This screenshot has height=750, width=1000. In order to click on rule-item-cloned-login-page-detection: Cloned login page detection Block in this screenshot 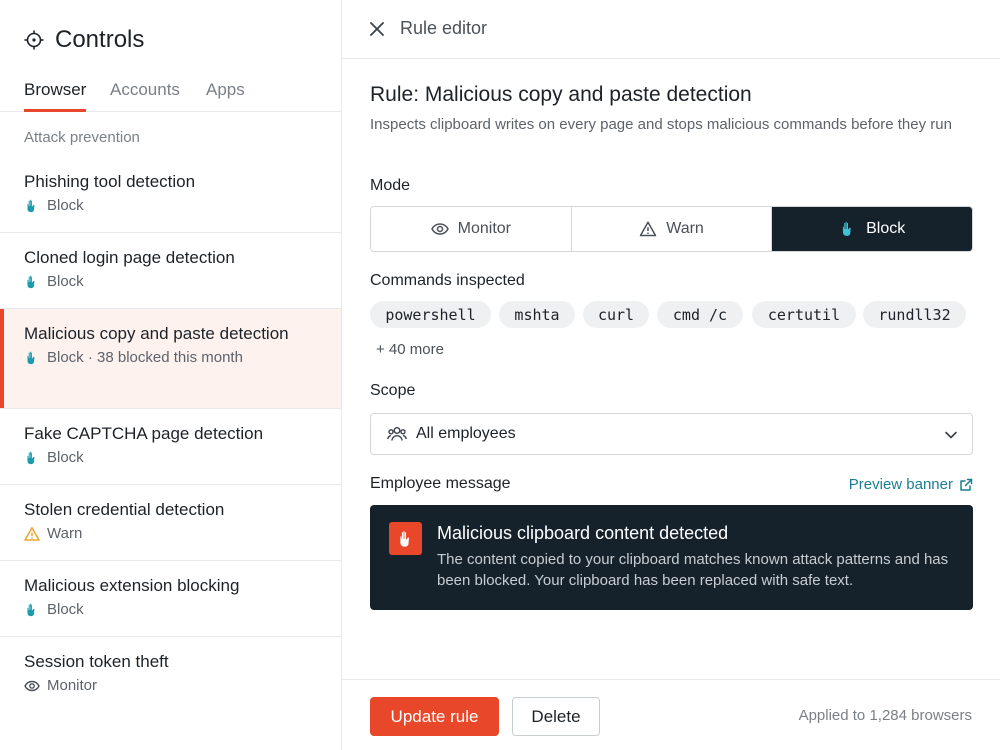, I will do `click(170, 271)`.